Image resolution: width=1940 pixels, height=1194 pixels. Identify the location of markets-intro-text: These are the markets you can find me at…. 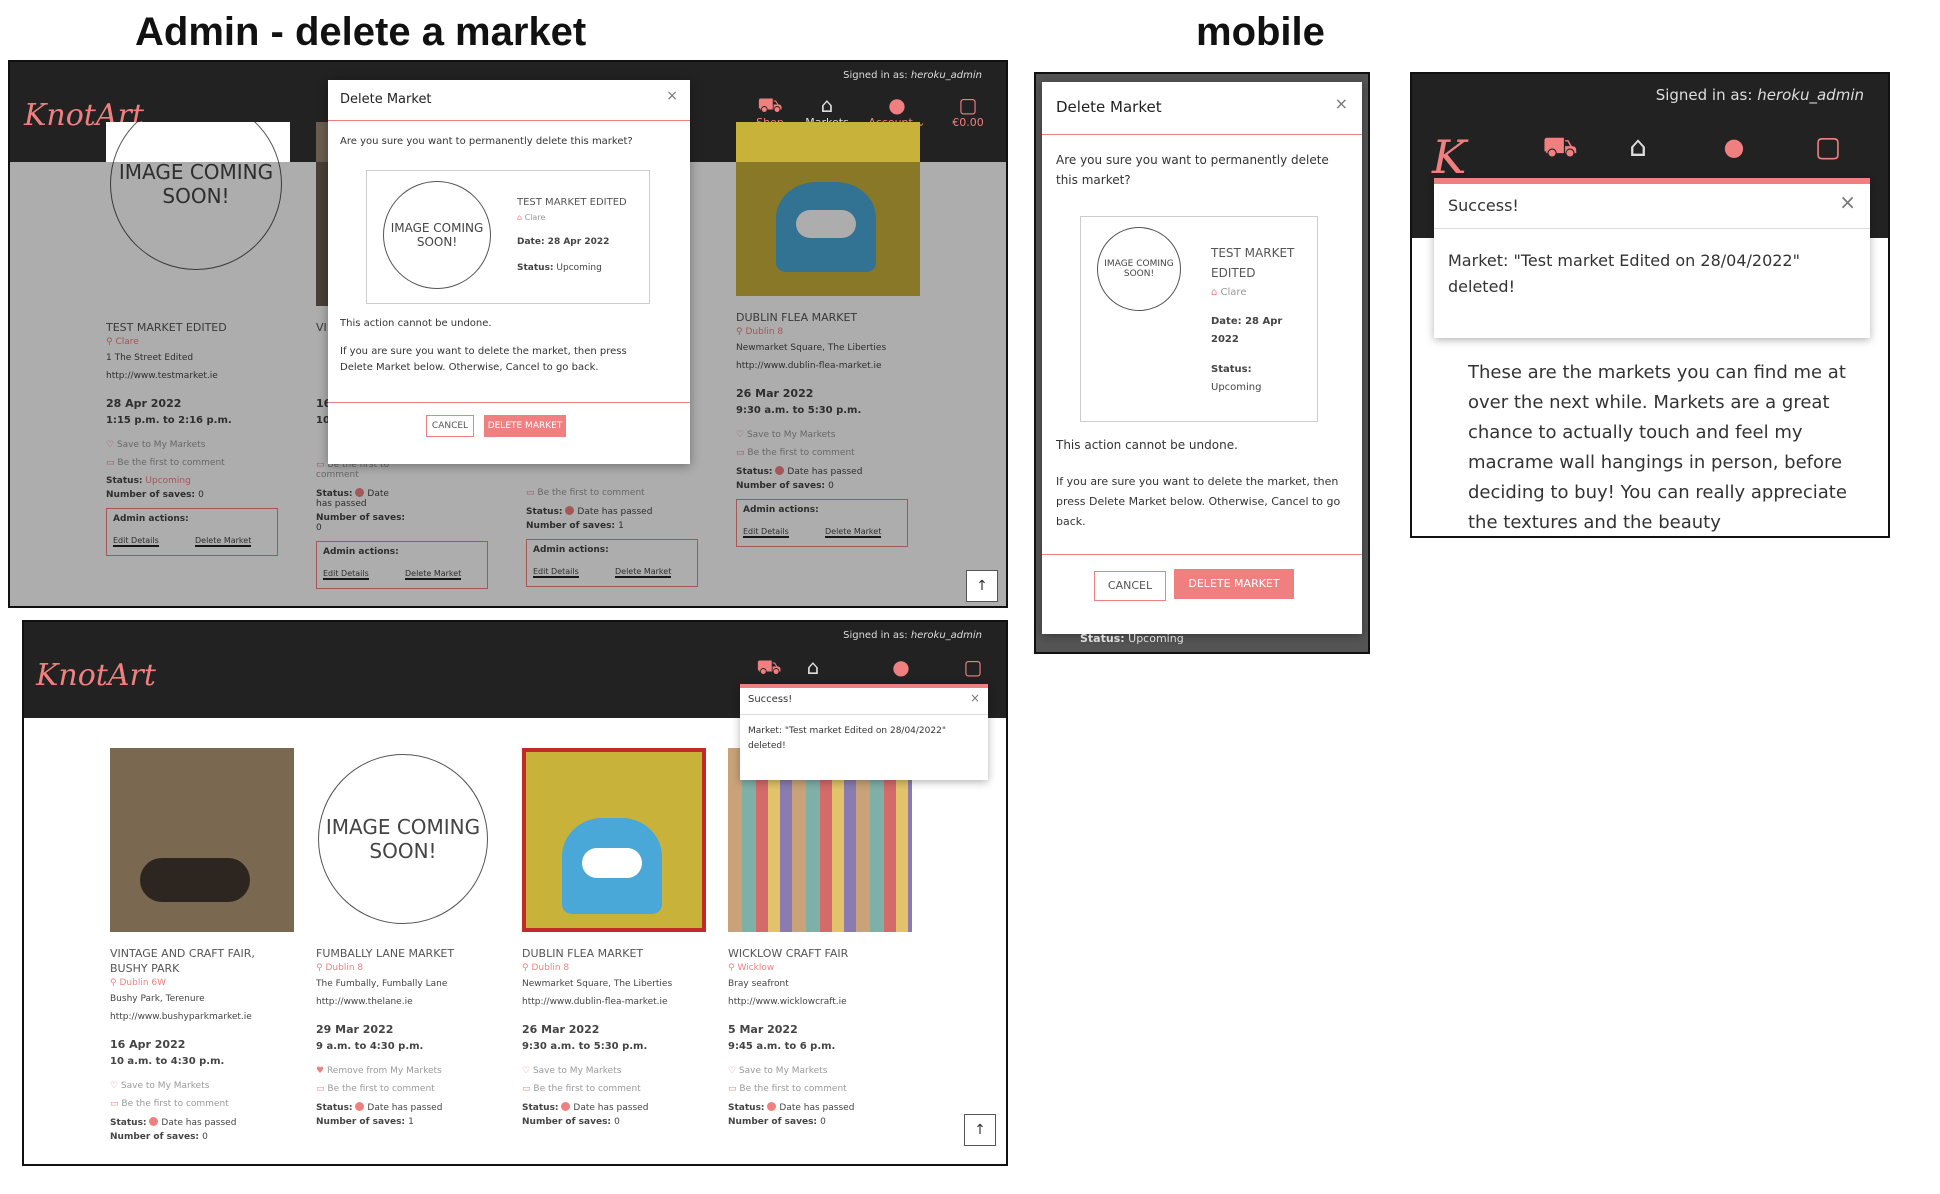
(1657, 447).